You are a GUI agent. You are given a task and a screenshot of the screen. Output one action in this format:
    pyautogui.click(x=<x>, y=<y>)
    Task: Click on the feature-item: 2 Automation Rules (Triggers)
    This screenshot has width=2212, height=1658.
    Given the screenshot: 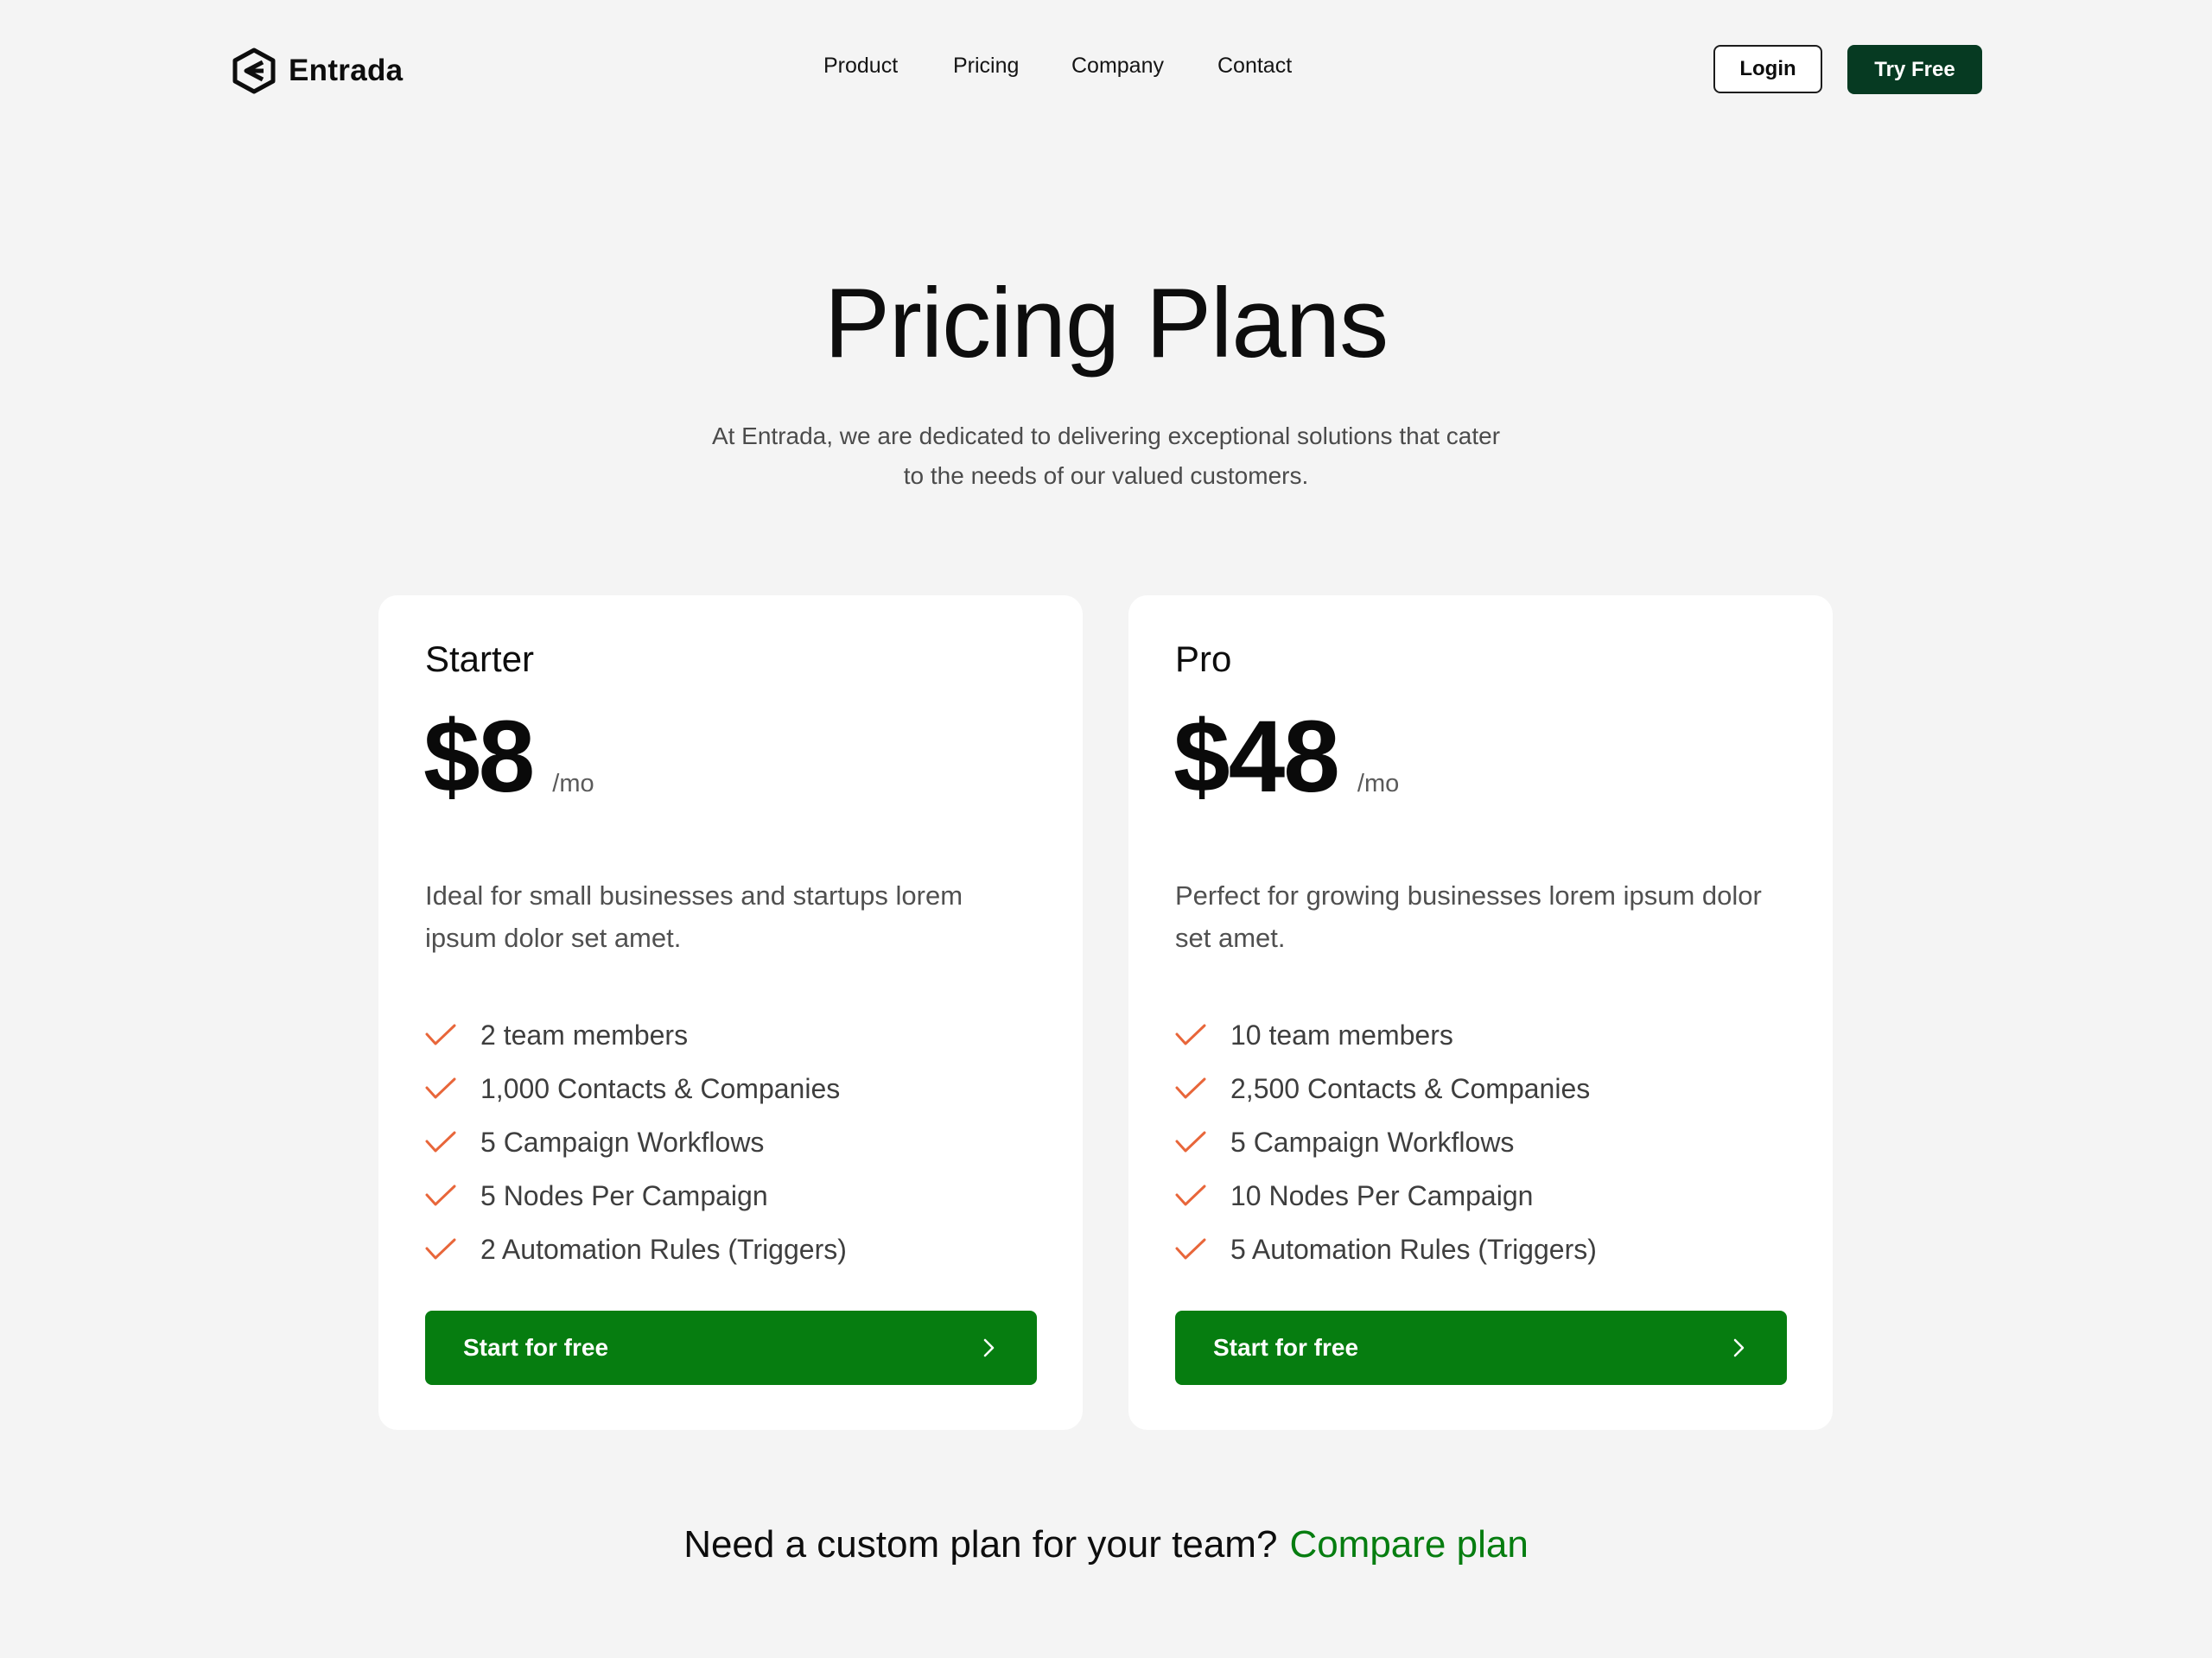 What is the action you would take?
    pyautogui.click(x=636, y=1249)
    